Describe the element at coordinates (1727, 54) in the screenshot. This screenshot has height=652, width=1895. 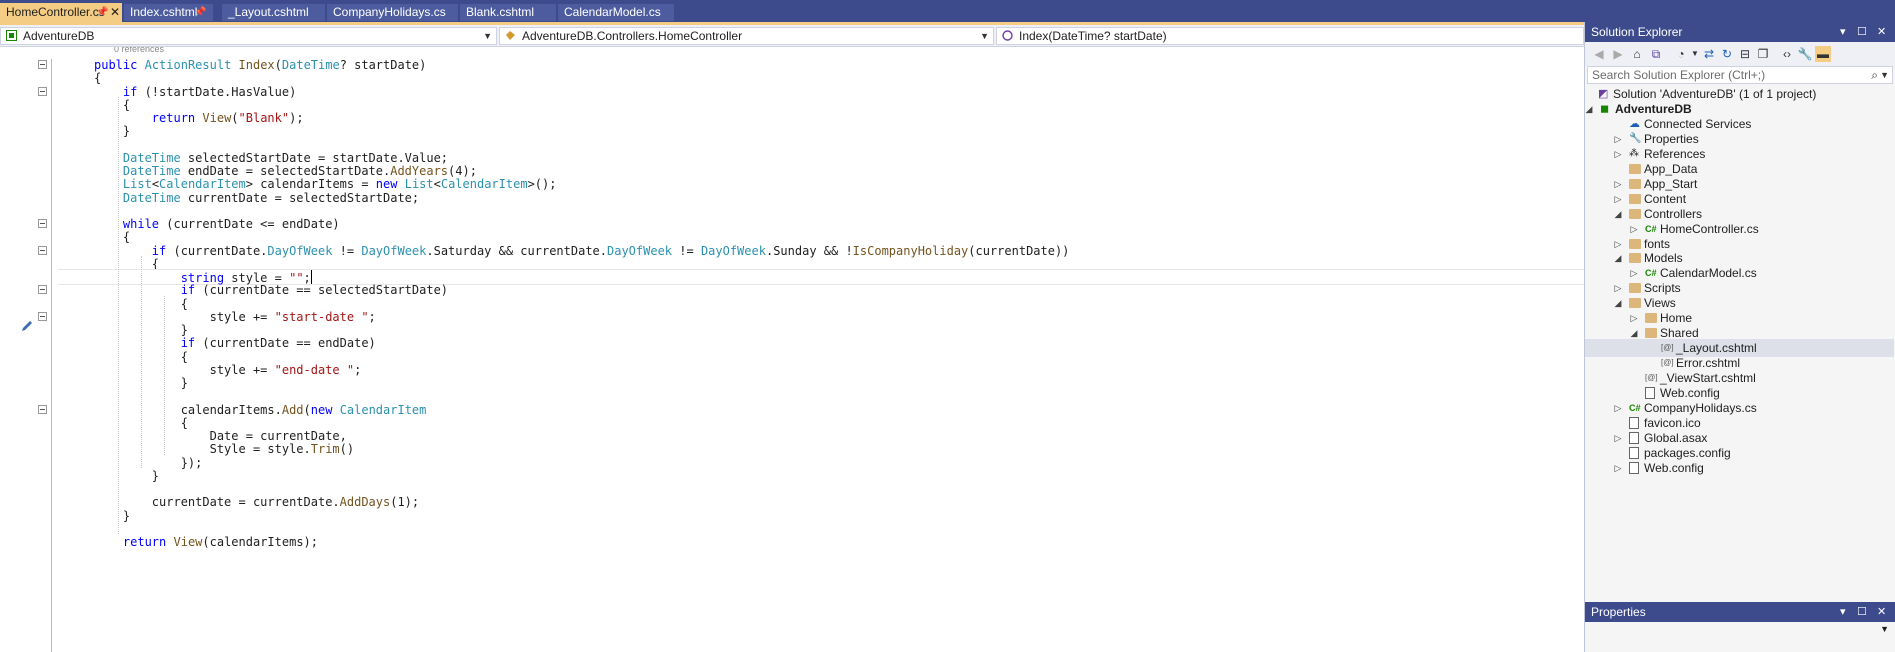
I see `refresh-icon: ↻` at that location.